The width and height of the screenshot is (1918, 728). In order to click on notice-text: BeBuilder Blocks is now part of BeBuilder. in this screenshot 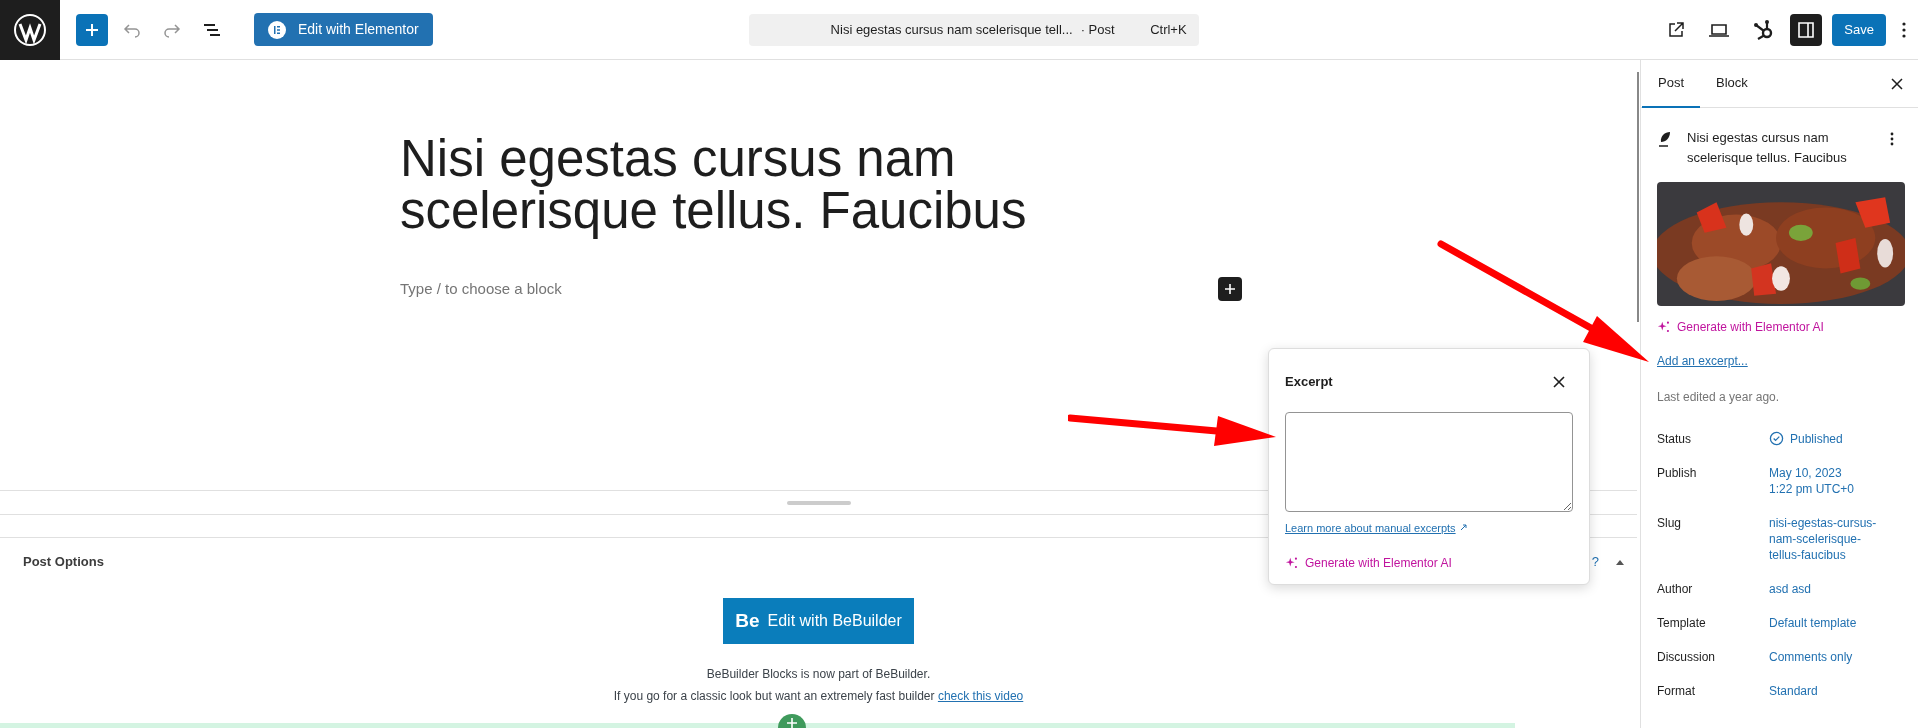, I will do `click(818, 674)`.